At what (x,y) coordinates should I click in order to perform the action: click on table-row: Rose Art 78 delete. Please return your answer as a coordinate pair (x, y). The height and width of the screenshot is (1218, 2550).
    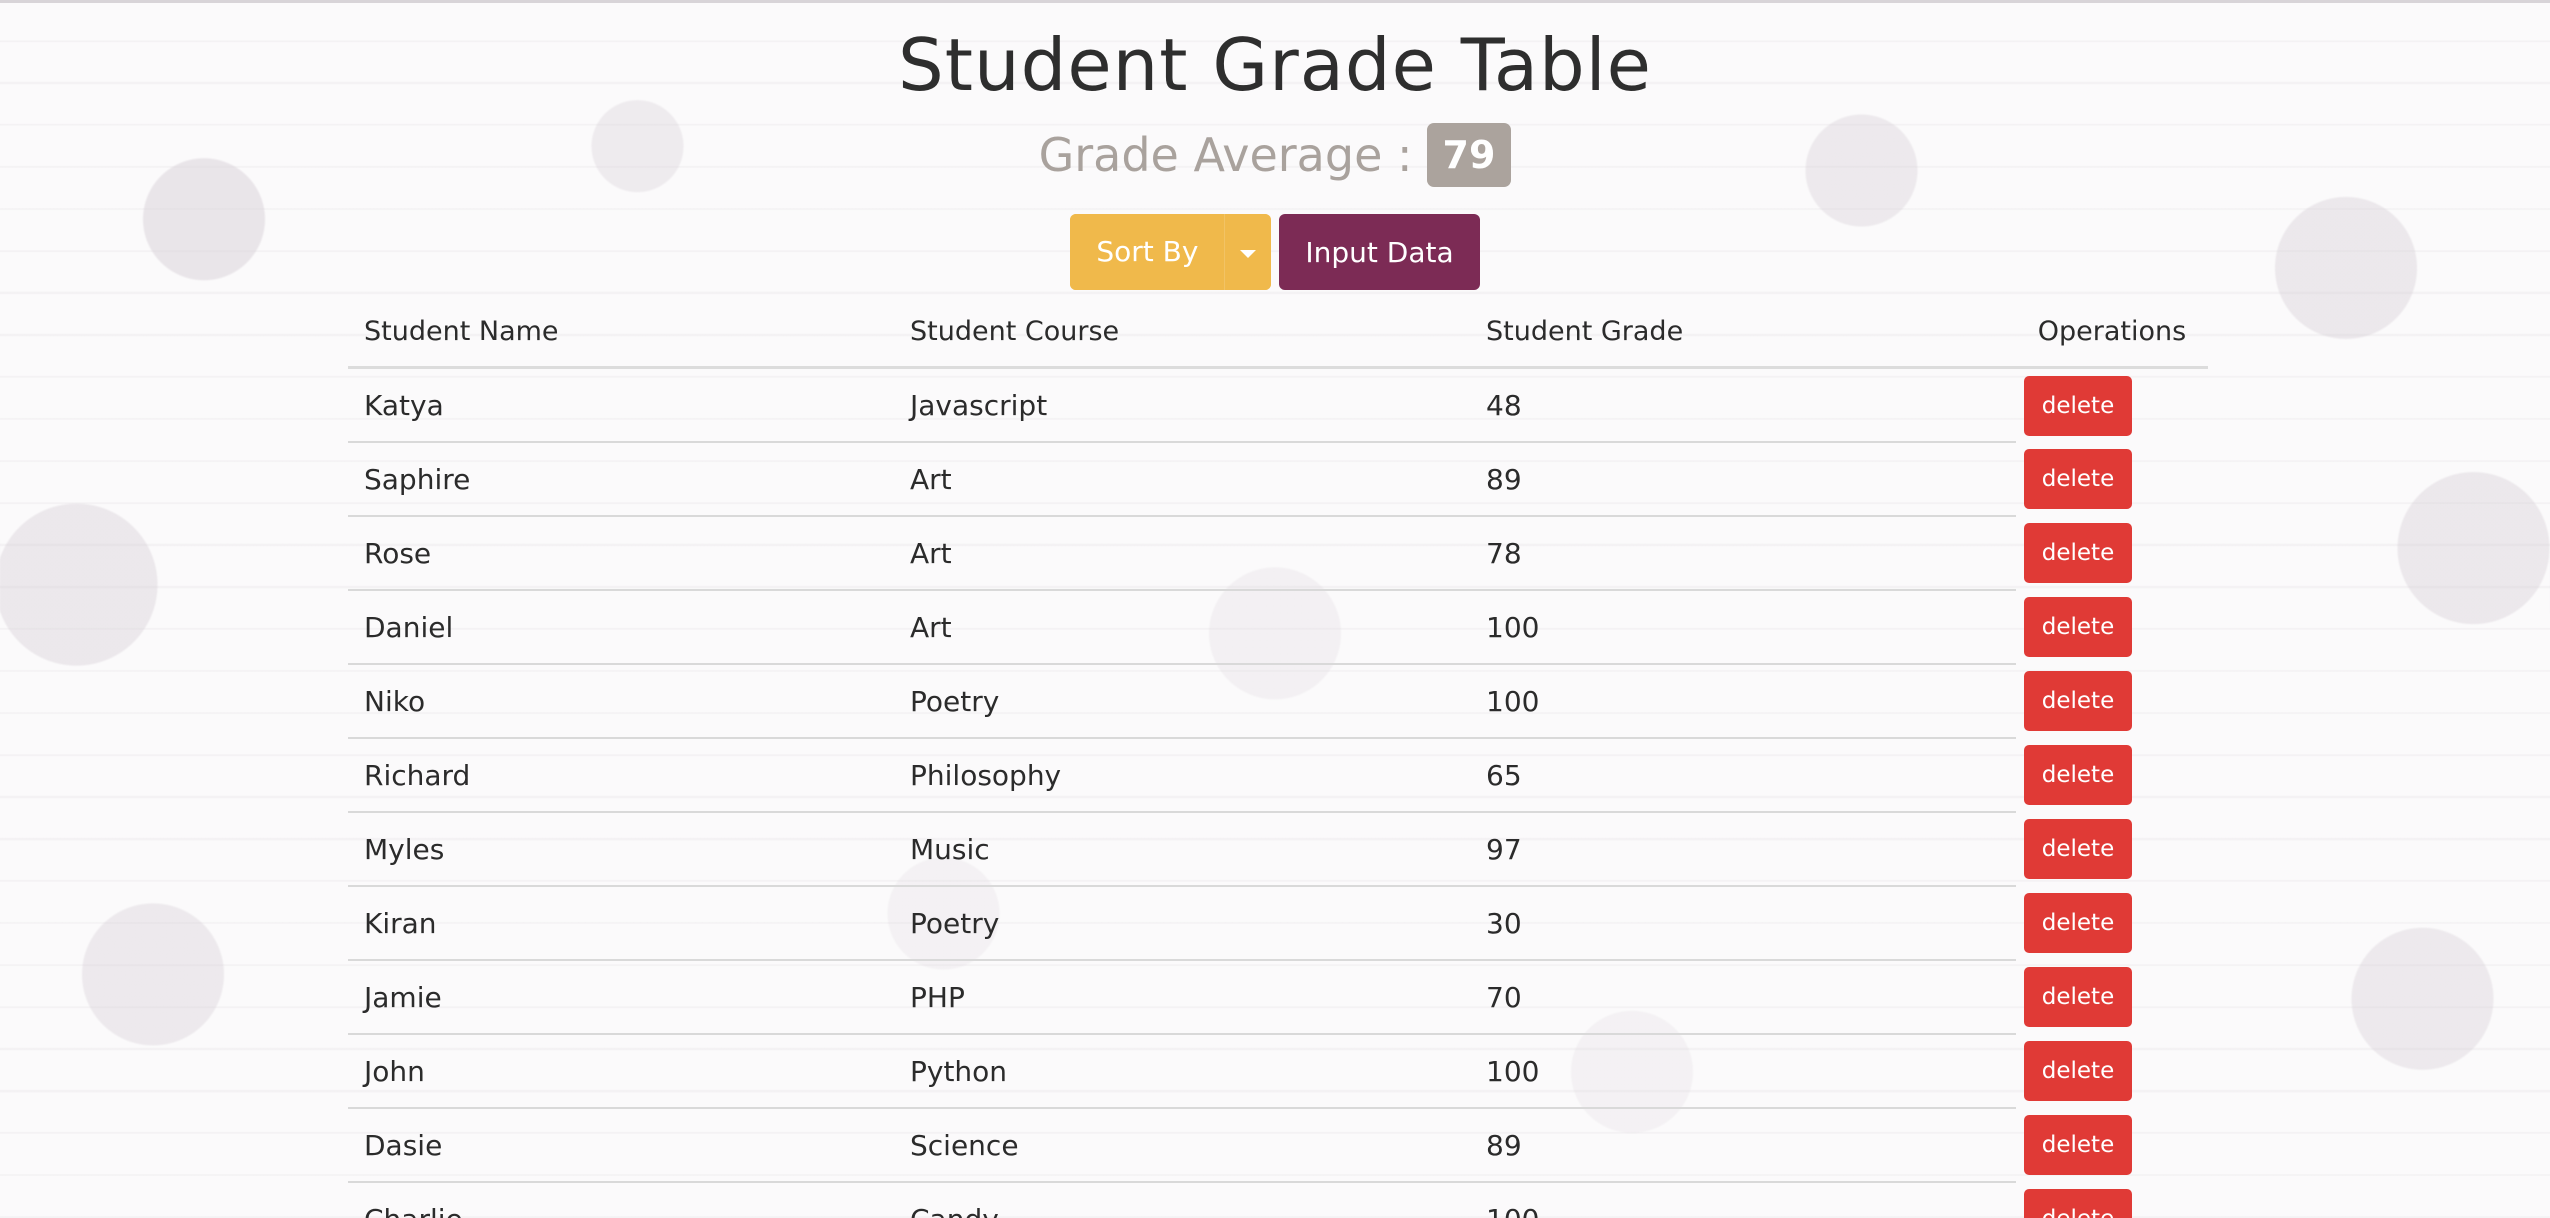
    Looking at the image, I should click on (1278, 553).